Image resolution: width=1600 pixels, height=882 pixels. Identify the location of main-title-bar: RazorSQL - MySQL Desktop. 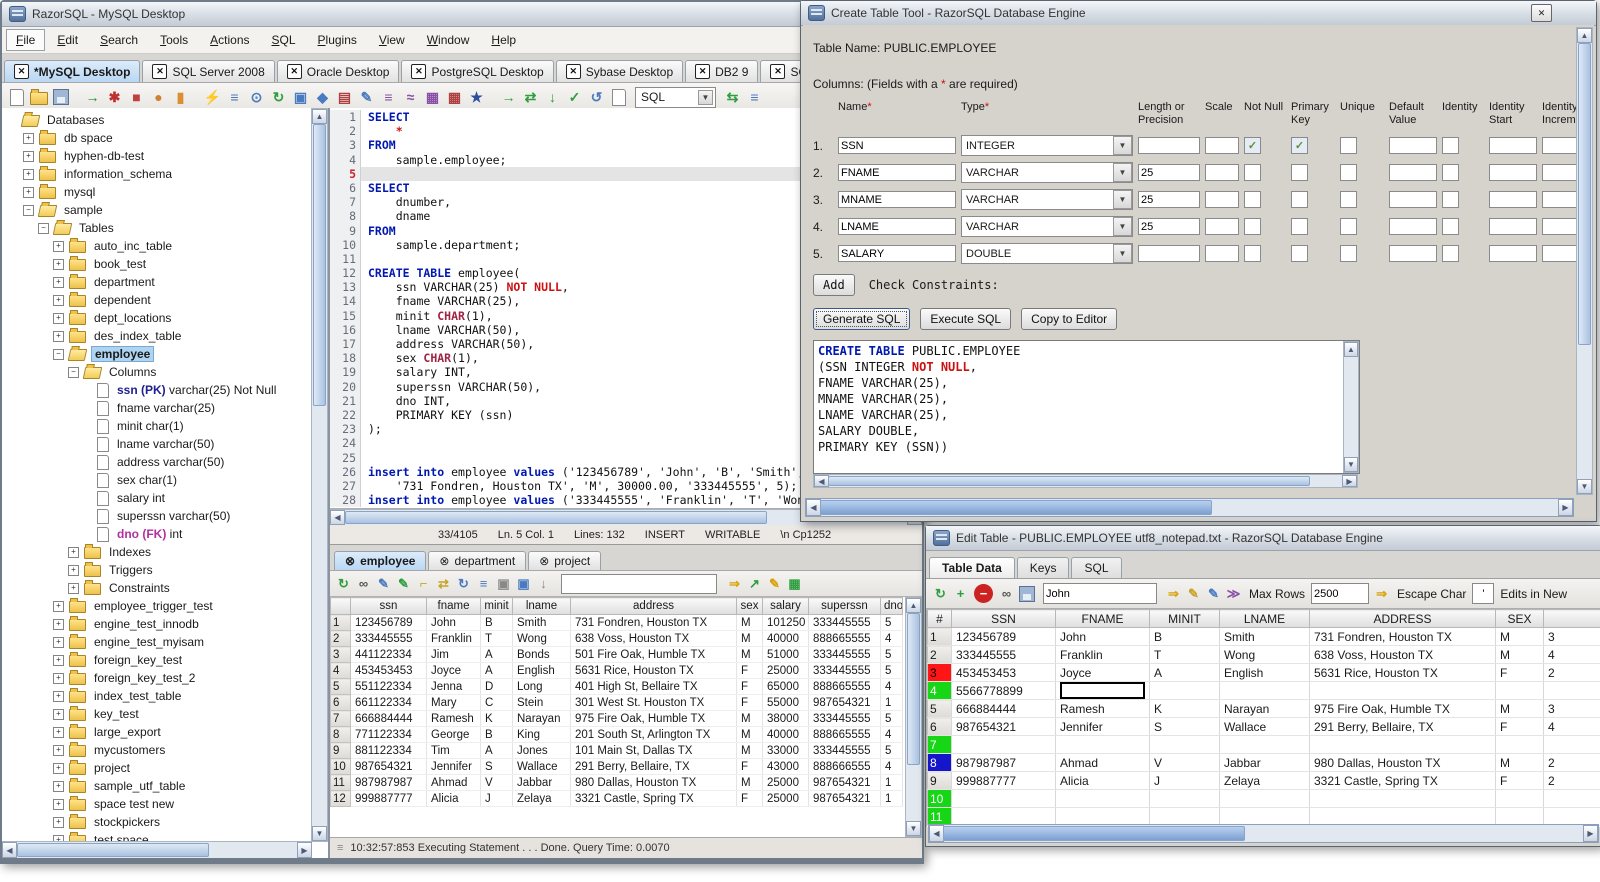
(462, 14).